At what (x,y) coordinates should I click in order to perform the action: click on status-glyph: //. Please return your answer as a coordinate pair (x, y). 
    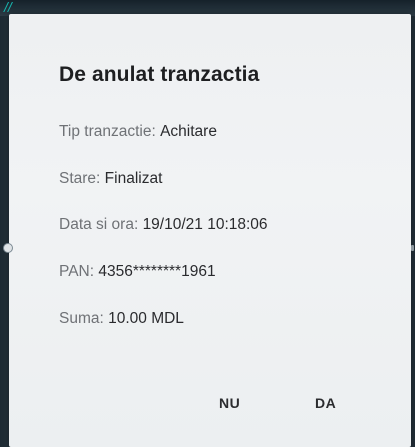
    Looking at the image, I should click on (8, 7).